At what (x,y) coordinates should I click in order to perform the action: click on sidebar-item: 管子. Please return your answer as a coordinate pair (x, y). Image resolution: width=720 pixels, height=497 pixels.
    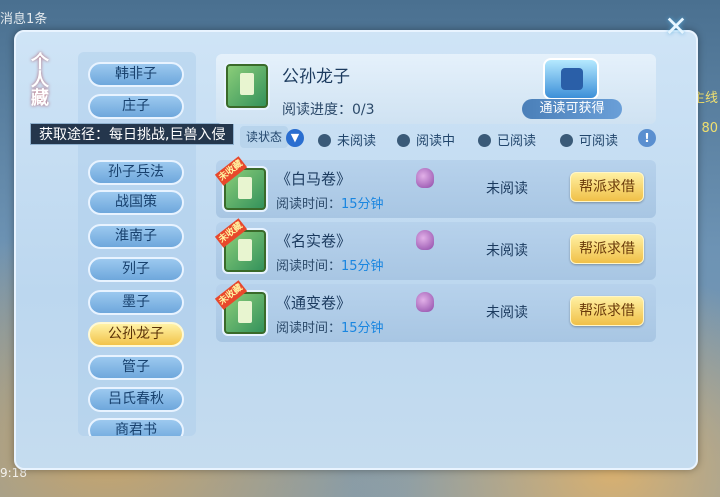
    Looking at the image, I should click on (136, 367).